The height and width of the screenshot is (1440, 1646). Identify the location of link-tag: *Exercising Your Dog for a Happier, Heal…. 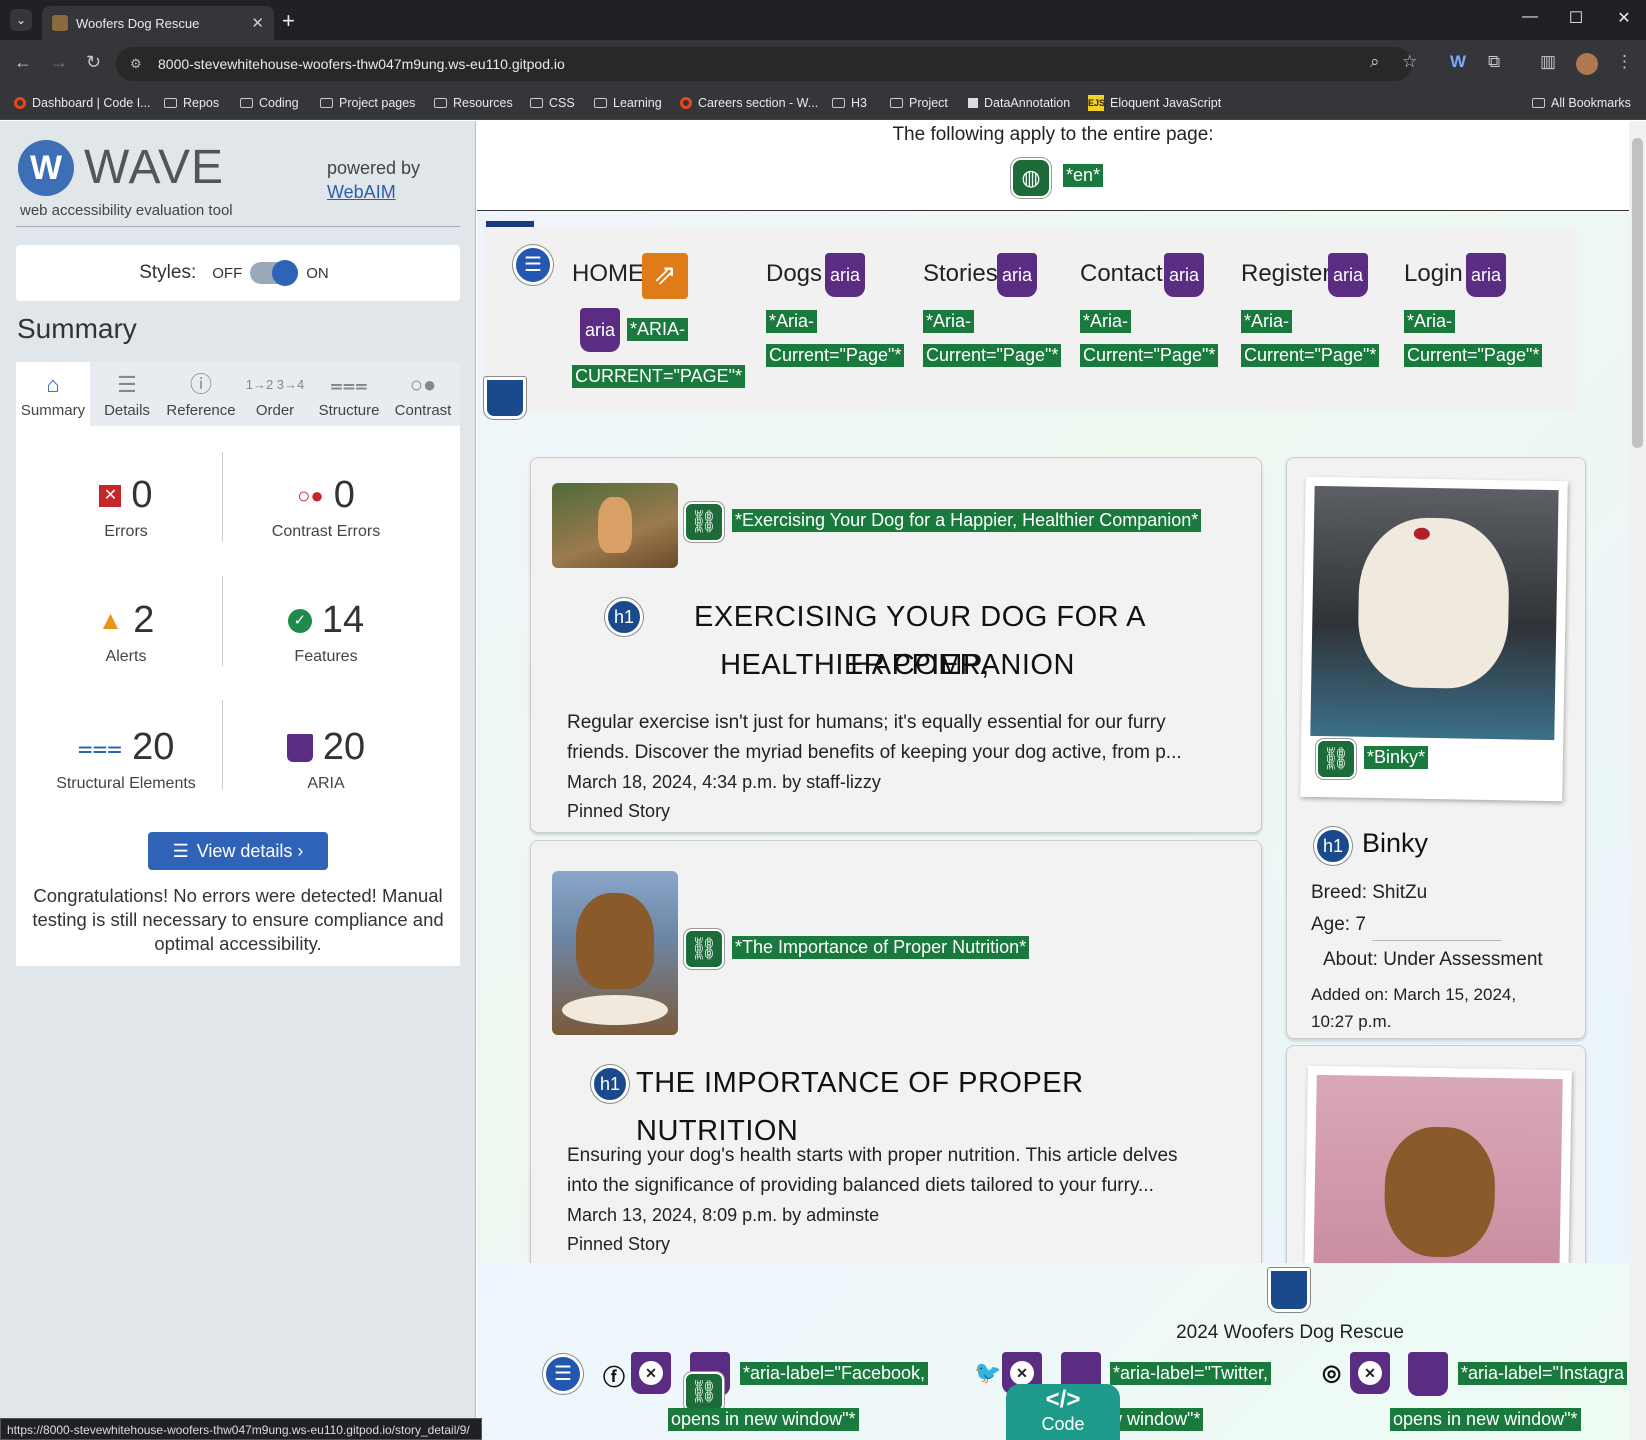
(967, 520).